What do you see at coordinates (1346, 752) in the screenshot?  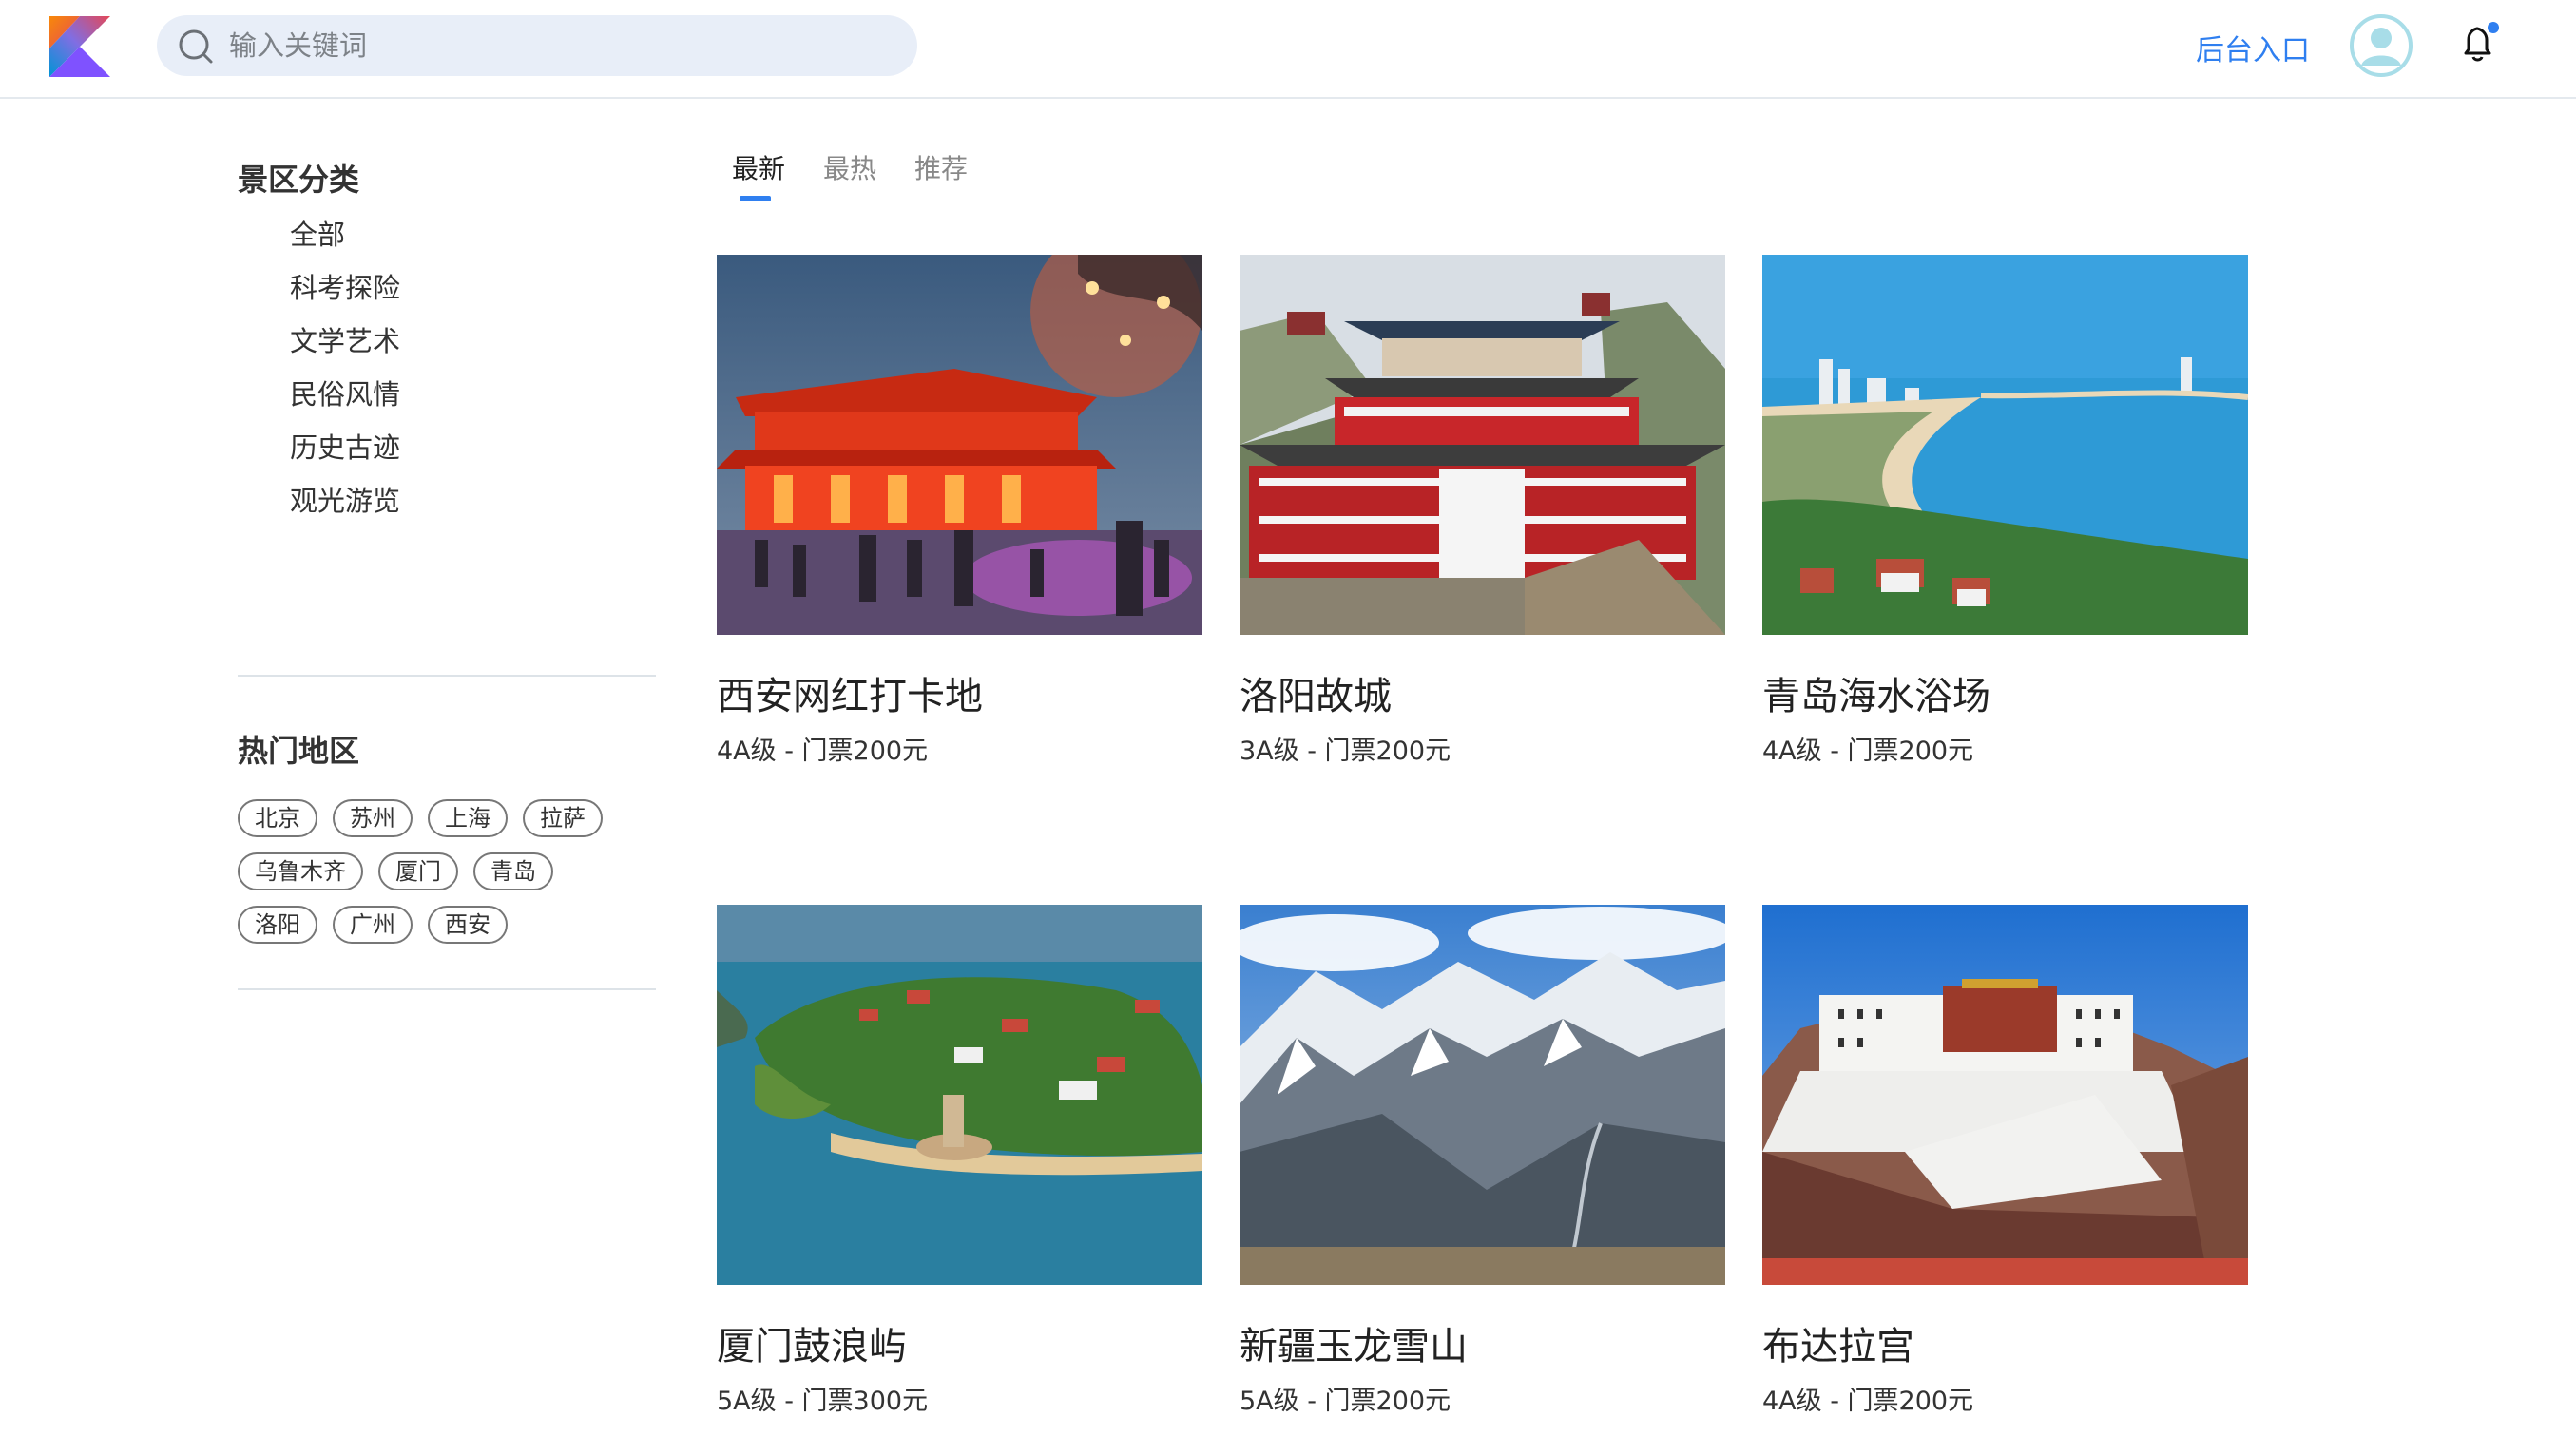 I see `scenic-info: 3A级 - 门票200元` at bounding box center [1346, 752].